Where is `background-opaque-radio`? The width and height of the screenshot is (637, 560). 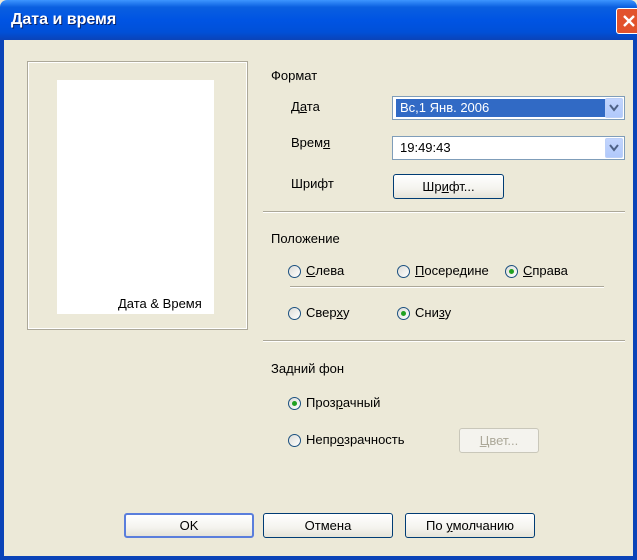 background-opaque-radio is located at coordinates (294, 440).